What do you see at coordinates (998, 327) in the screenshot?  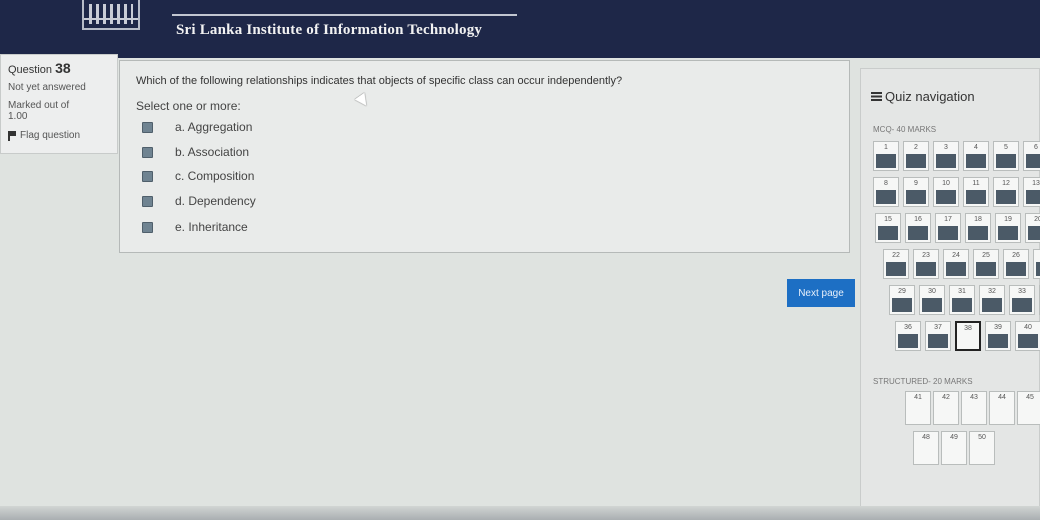 I see `quiz-nav-number: 39` at bounding box center [998, 327].